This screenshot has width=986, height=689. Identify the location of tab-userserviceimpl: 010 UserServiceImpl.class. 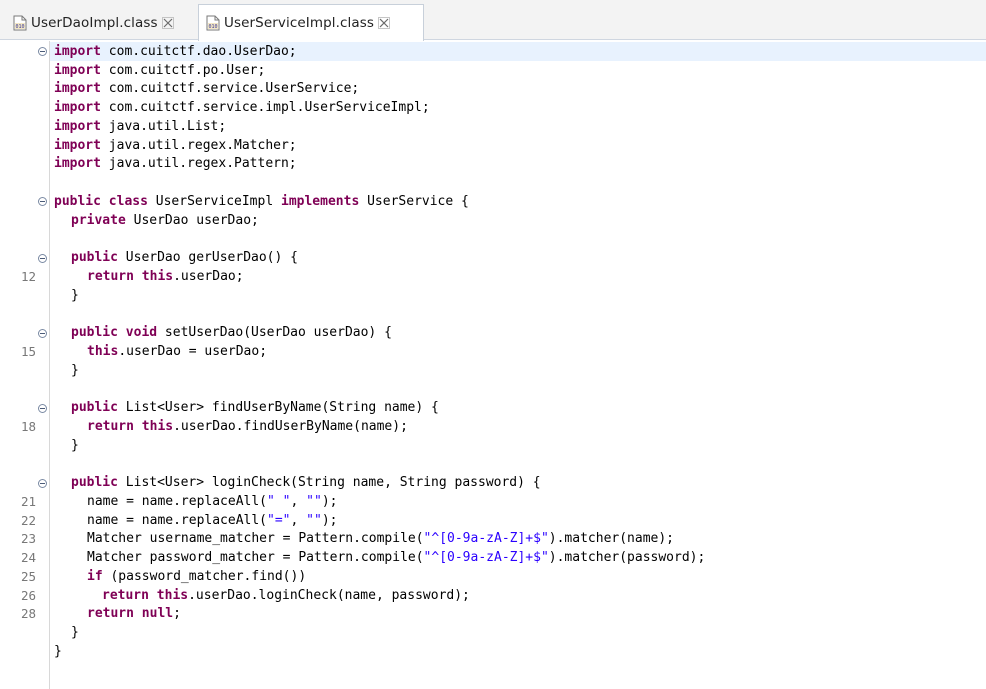
(311, 22).